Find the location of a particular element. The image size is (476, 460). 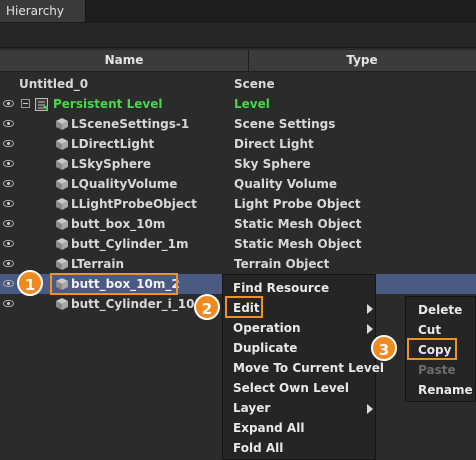

tab-bar: Hierarchy is located at coordinates (238, 11).